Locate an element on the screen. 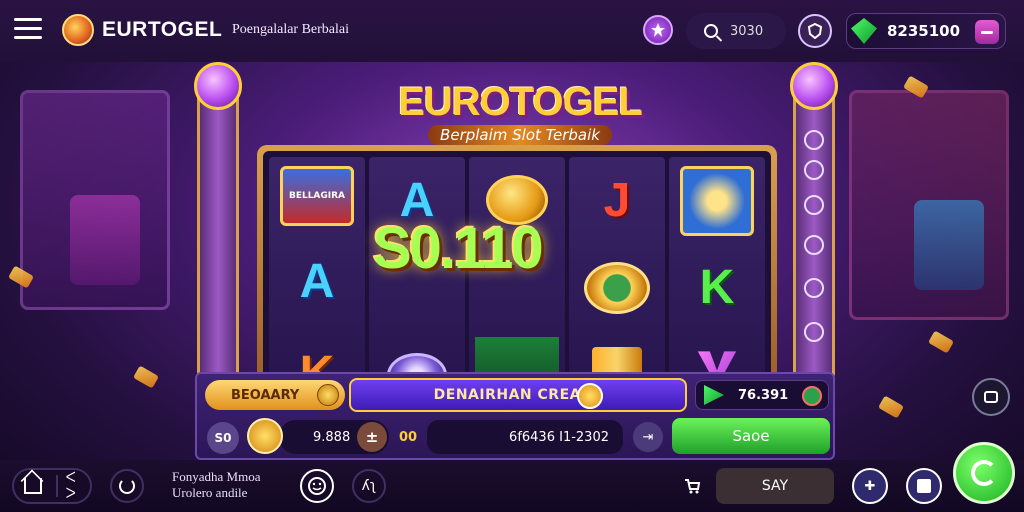  game-subtitle: Berplaim Slot Terbaik is located at coordinates (520, 135).